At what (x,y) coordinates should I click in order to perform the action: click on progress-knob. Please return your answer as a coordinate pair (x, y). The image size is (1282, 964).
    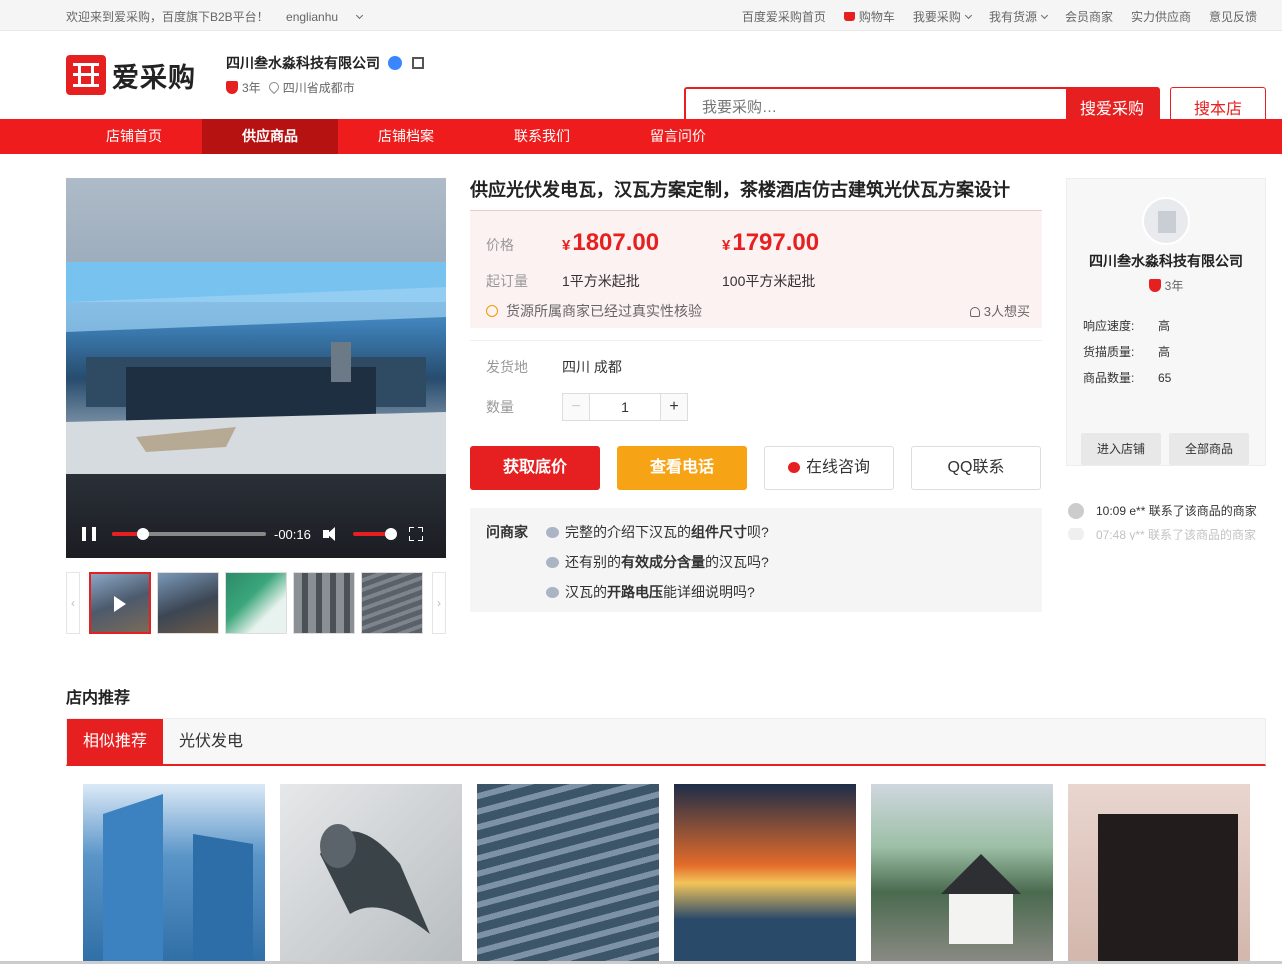
    Looking at the image, I should click on (142, 534).